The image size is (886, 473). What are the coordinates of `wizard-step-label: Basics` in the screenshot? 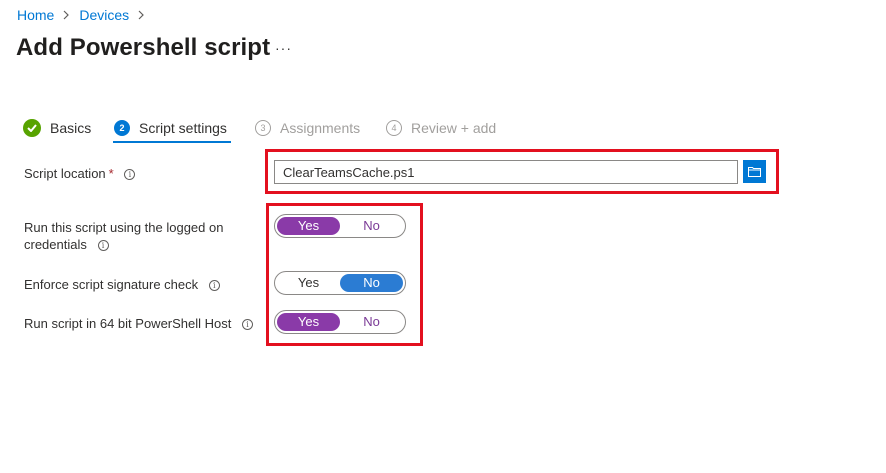 It's located at (71, 128).